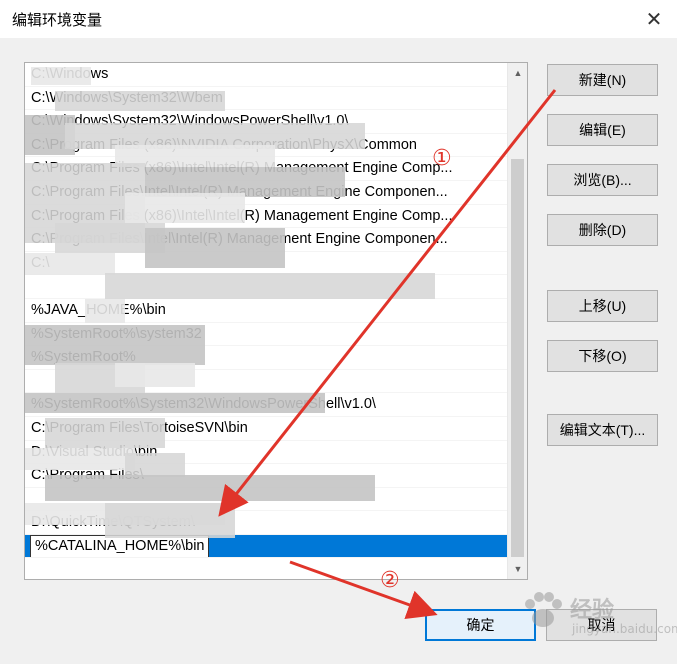  What do you see at coordinates (338, 19) in the screenshot?
I see `title-bar: 编辑环境变量 ✕` at bounding box center [338, 19].